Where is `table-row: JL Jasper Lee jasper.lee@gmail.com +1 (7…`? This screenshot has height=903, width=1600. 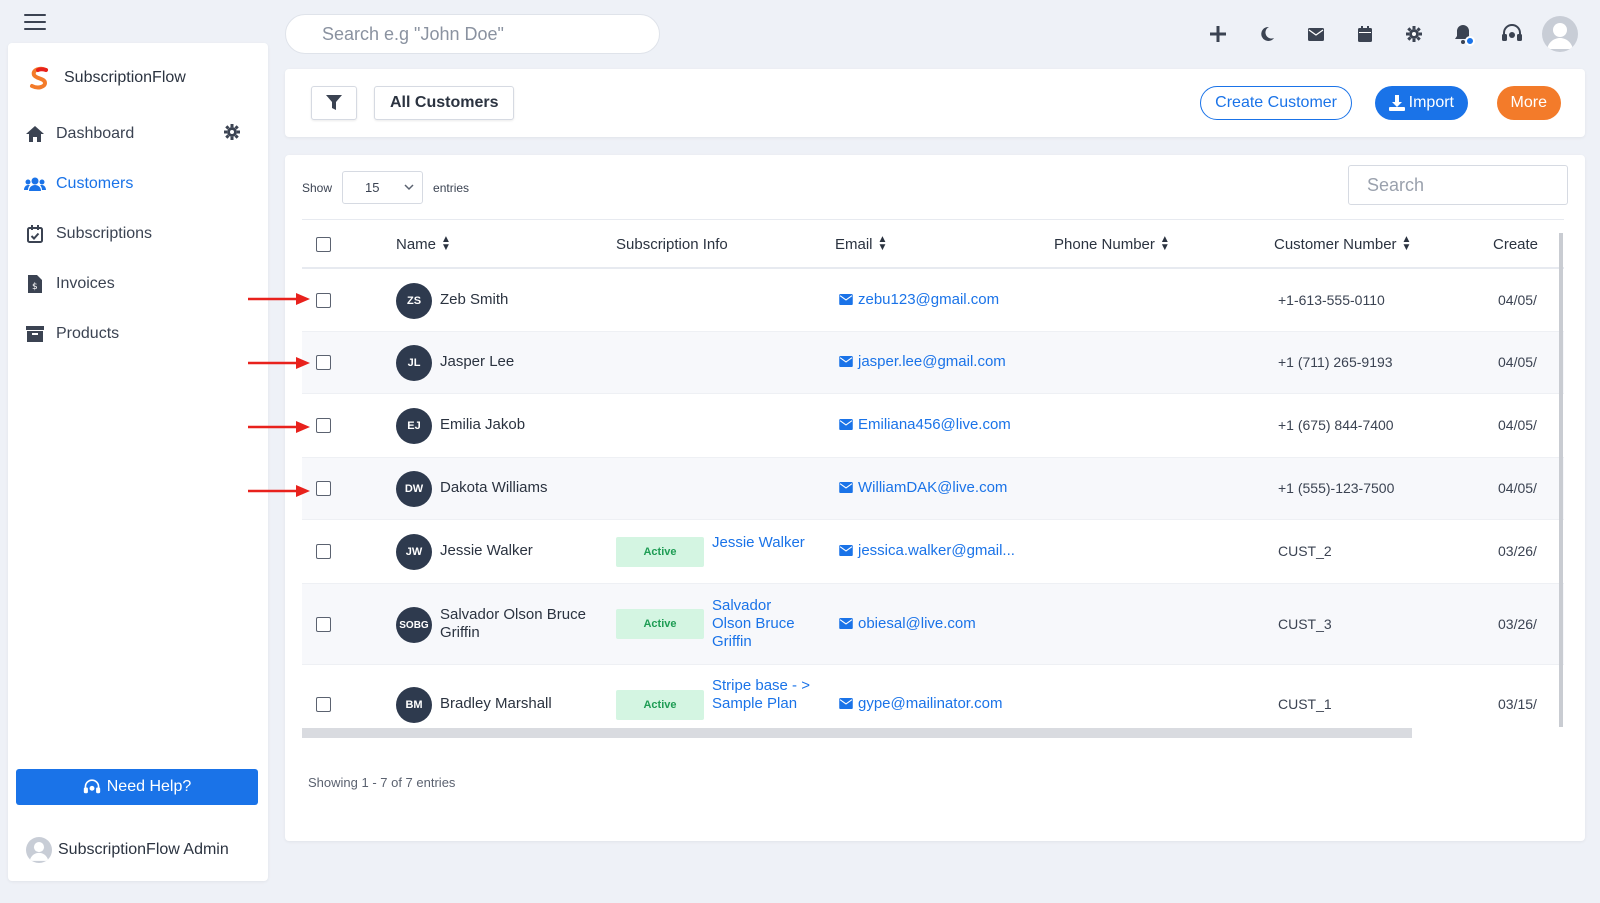 table-row: JL Jasper Lee jasper.lee@gmail.com +1 (7… is located at coordinates (933, 363).